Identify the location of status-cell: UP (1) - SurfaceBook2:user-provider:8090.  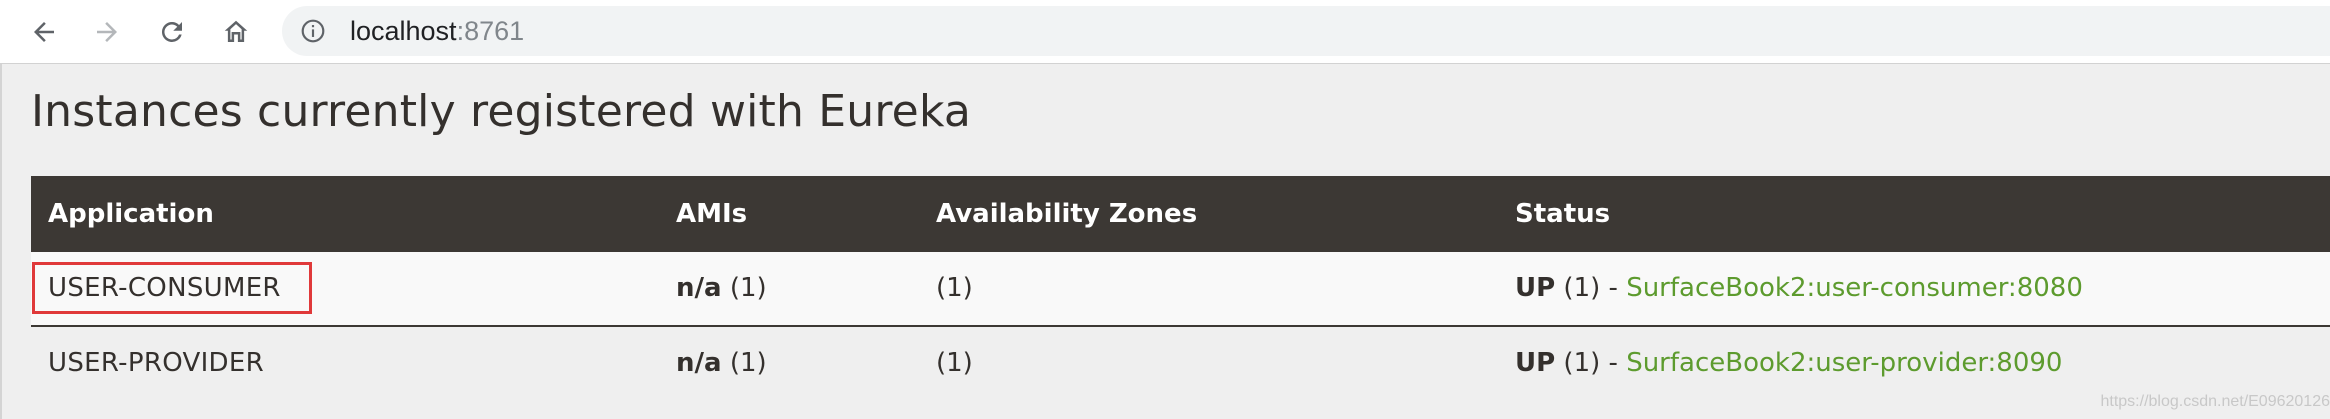
(1788, 363).